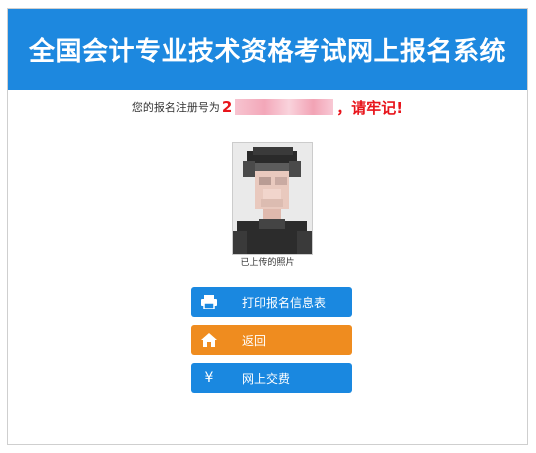 Image resolution: width=536 pixels, height=453 pixels. What do you see at coordinates (175, 107) in the screenshot?
I see `registration-prefix: 您的报名注册号为` at bounding box center [175, 107].